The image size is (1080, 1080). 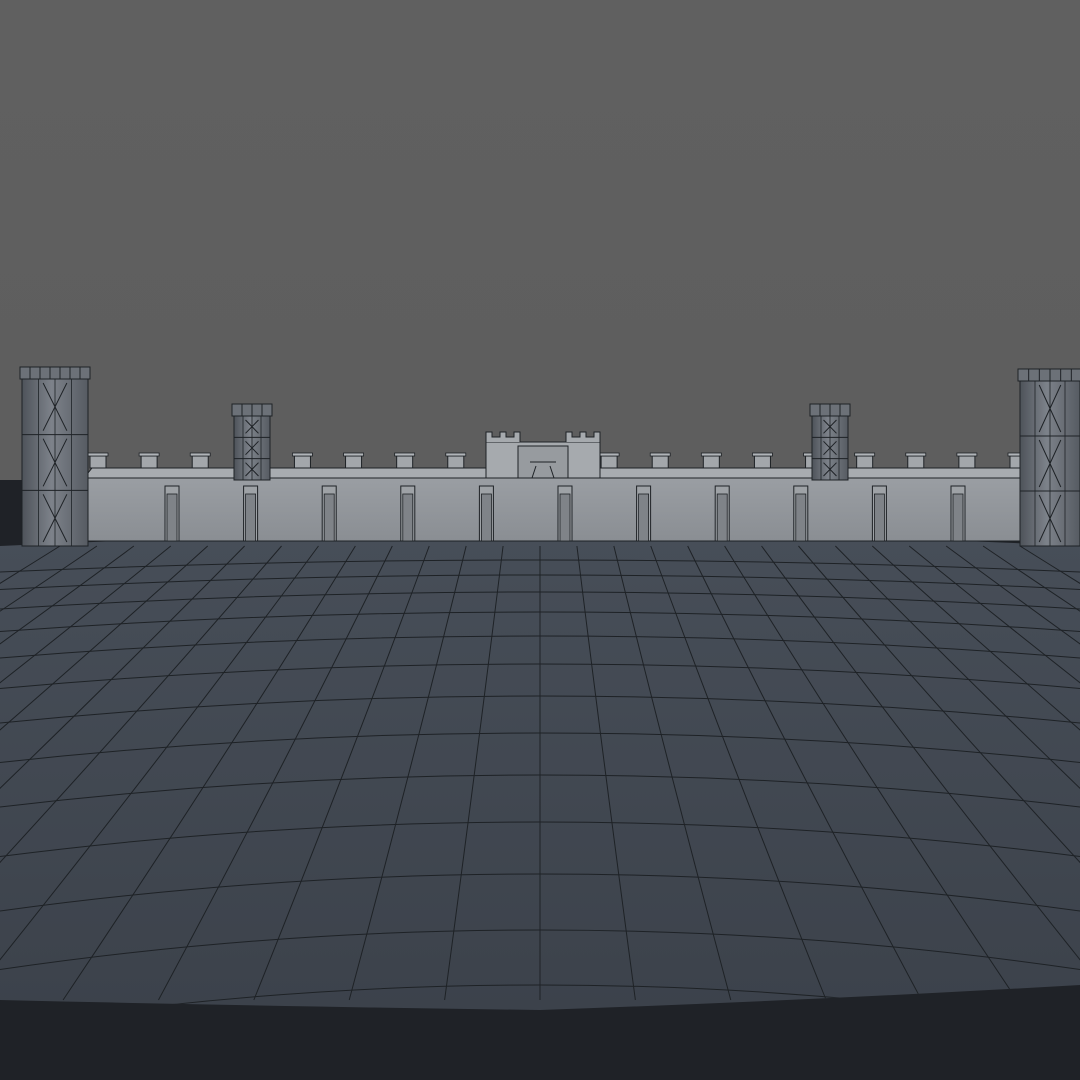 I want to click on corner-tower-left, so click(x=55, y=456).